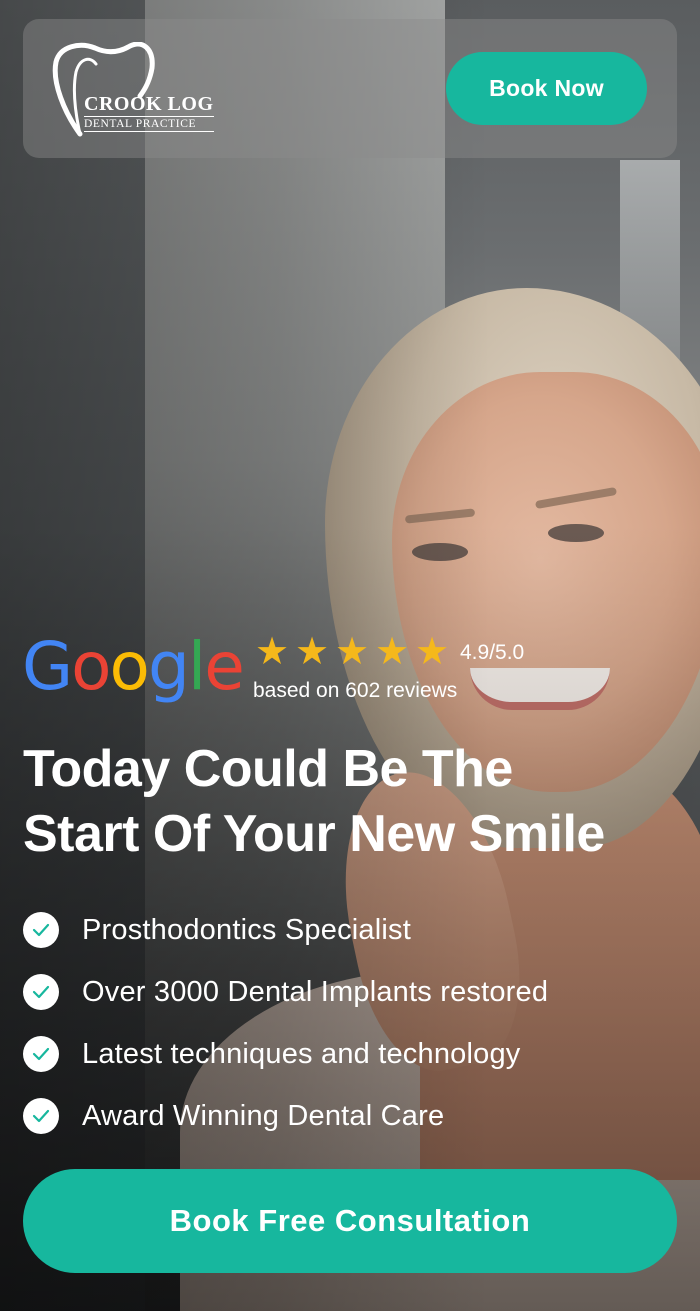 The height and width of the screenshot is (1311, 700). Describe the element at coordinates (47, 666) in the screenshot. I see `google-letter: G` at that location.